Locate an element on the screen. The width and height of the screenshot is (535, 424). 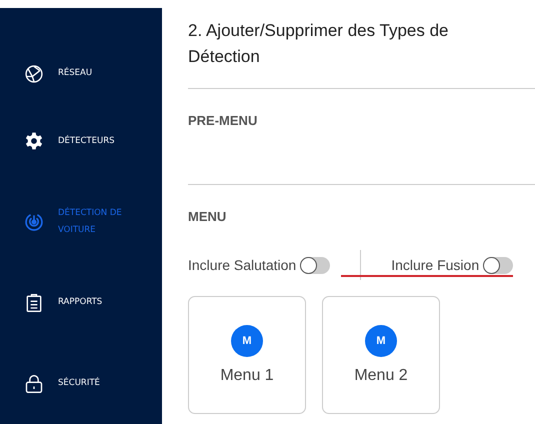
sidebar-item: RÉSEAU is located at coordinates (81, 74).